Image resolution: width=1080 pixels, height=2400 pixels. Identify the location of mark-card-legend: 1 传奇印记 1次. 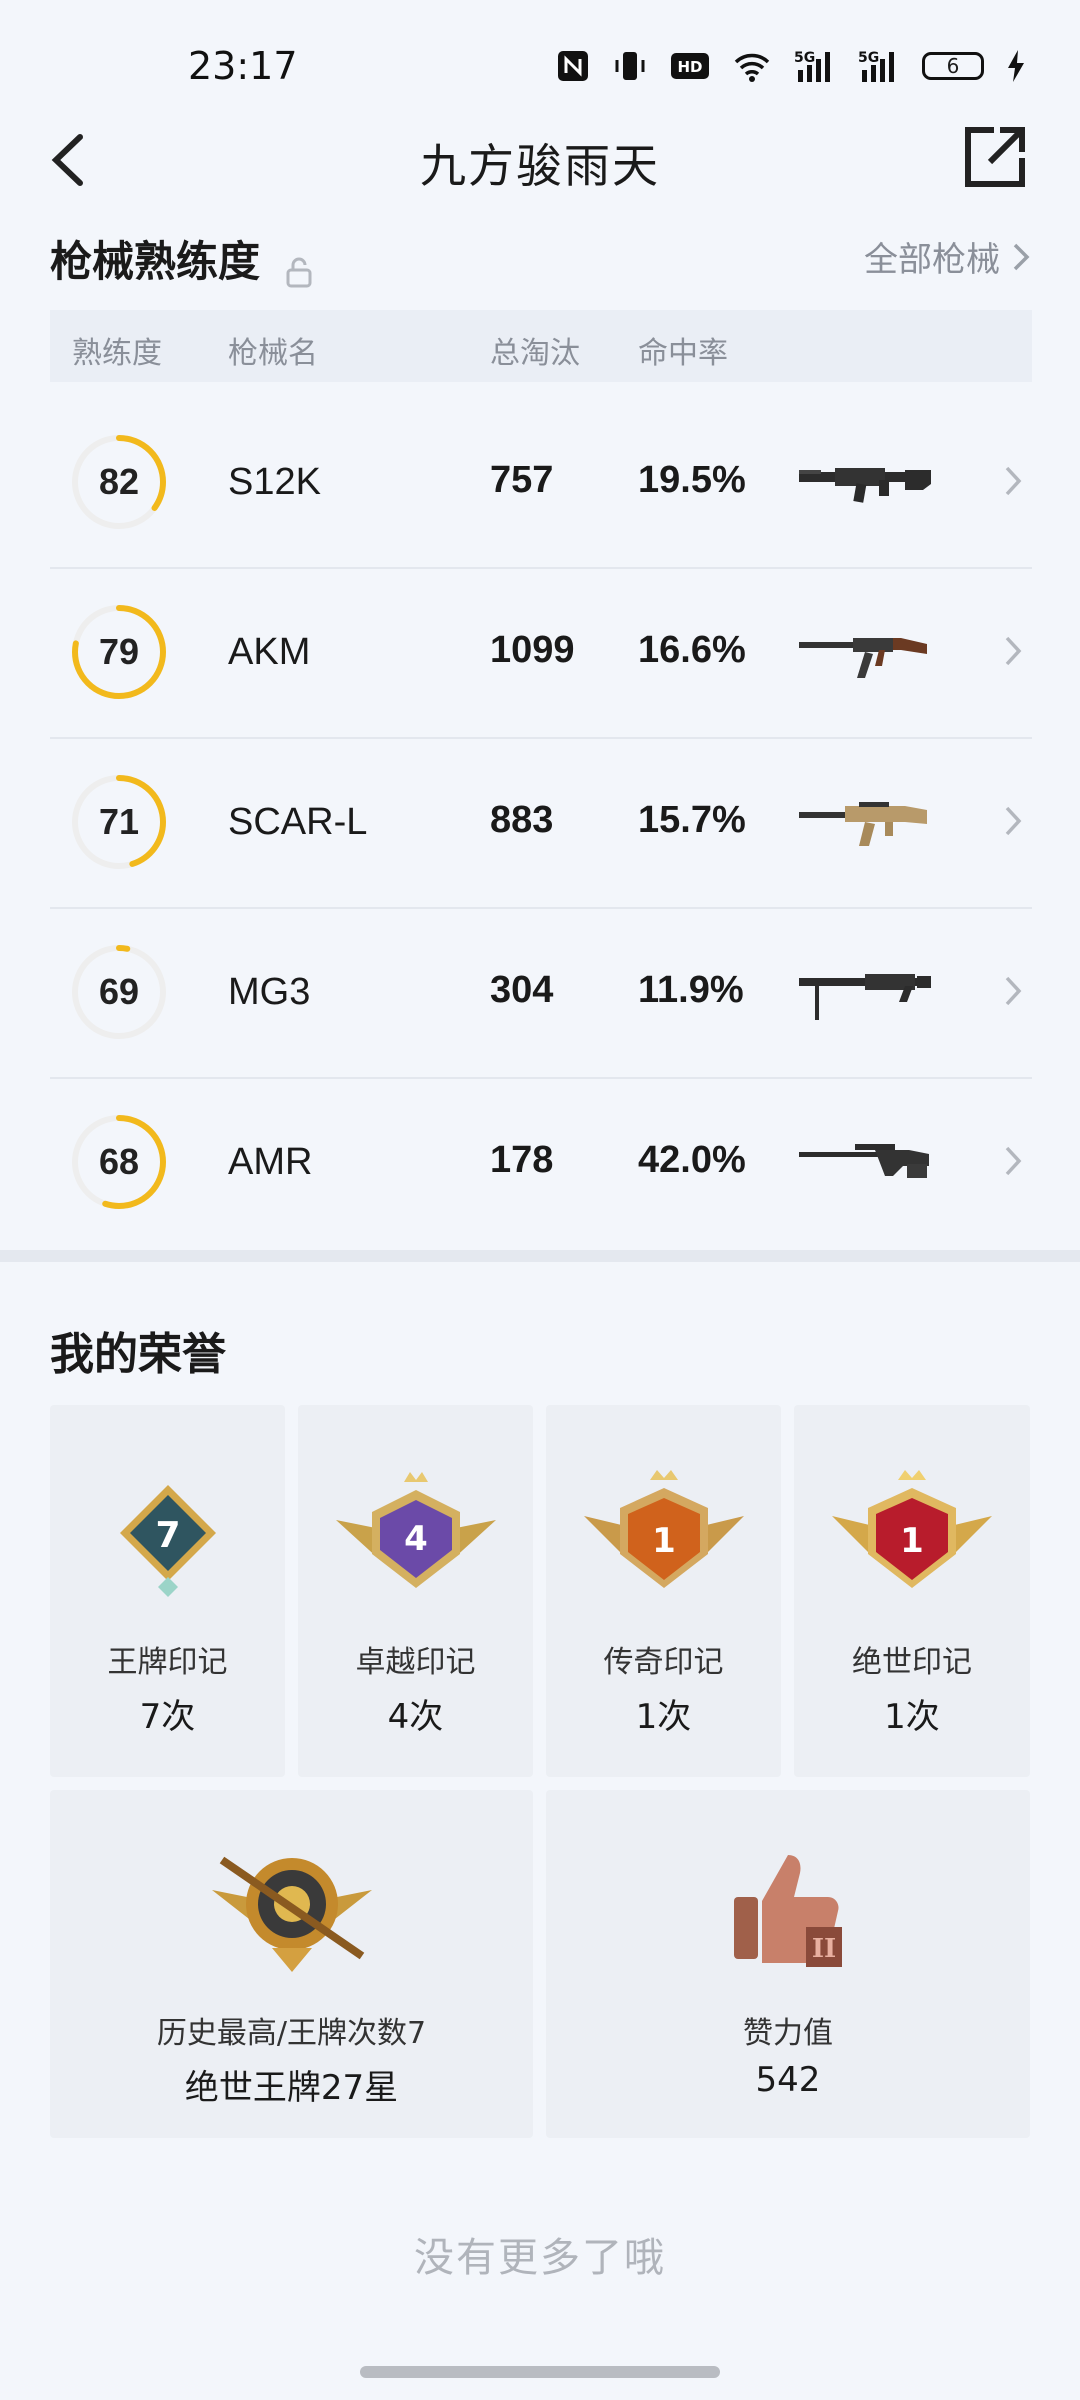
(663, 1591).